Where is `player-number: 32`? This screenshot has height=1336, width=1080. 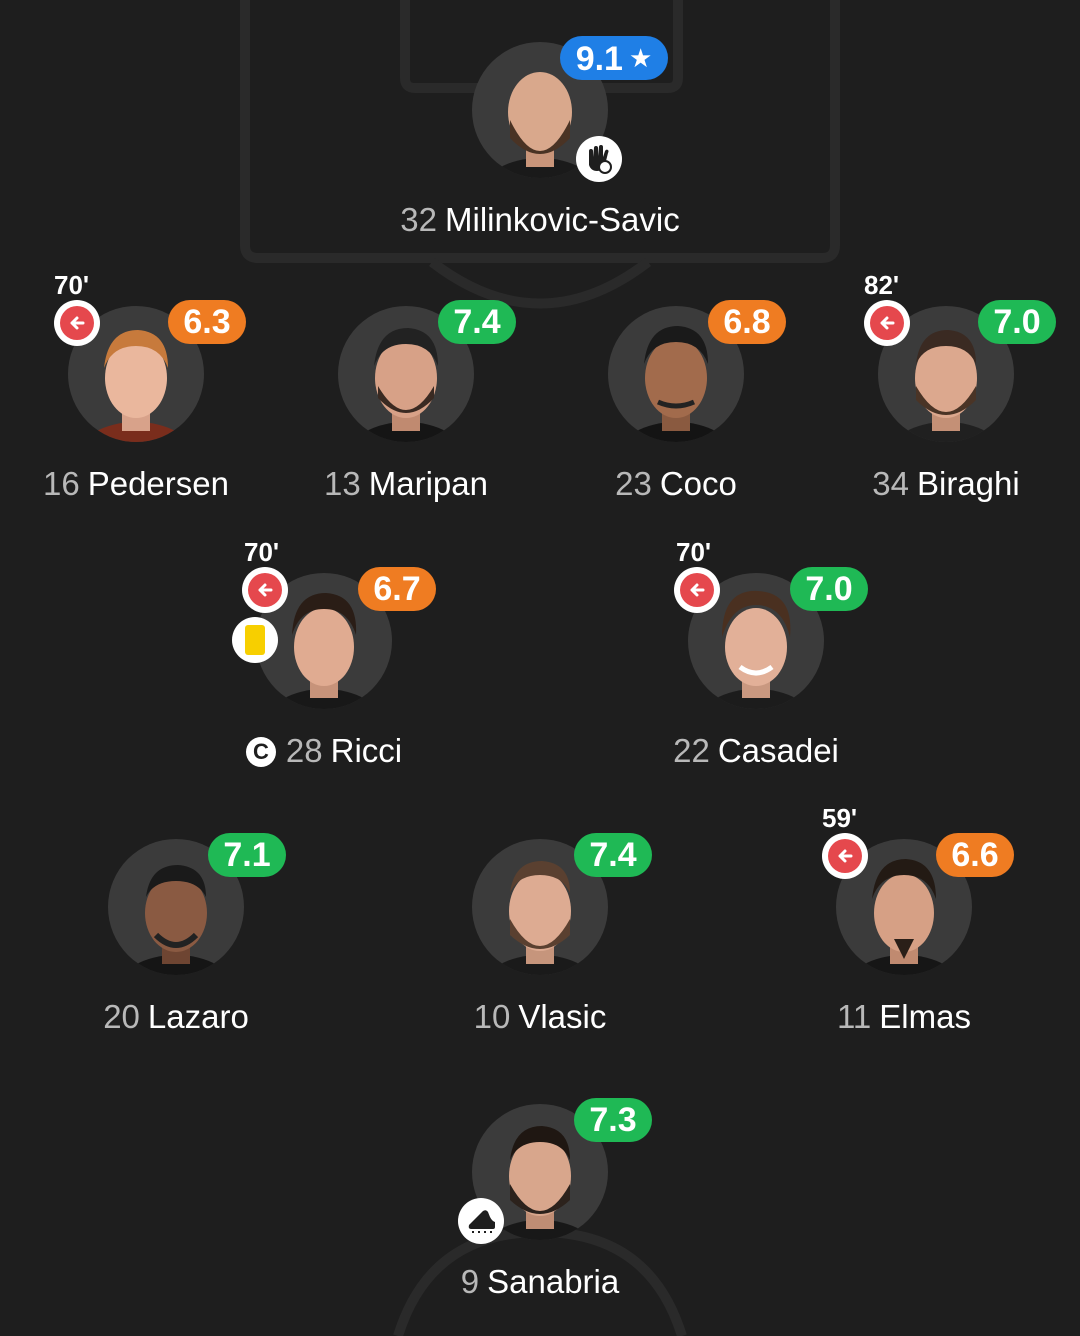
player-number: 32 is located at coordinates (418, 219).